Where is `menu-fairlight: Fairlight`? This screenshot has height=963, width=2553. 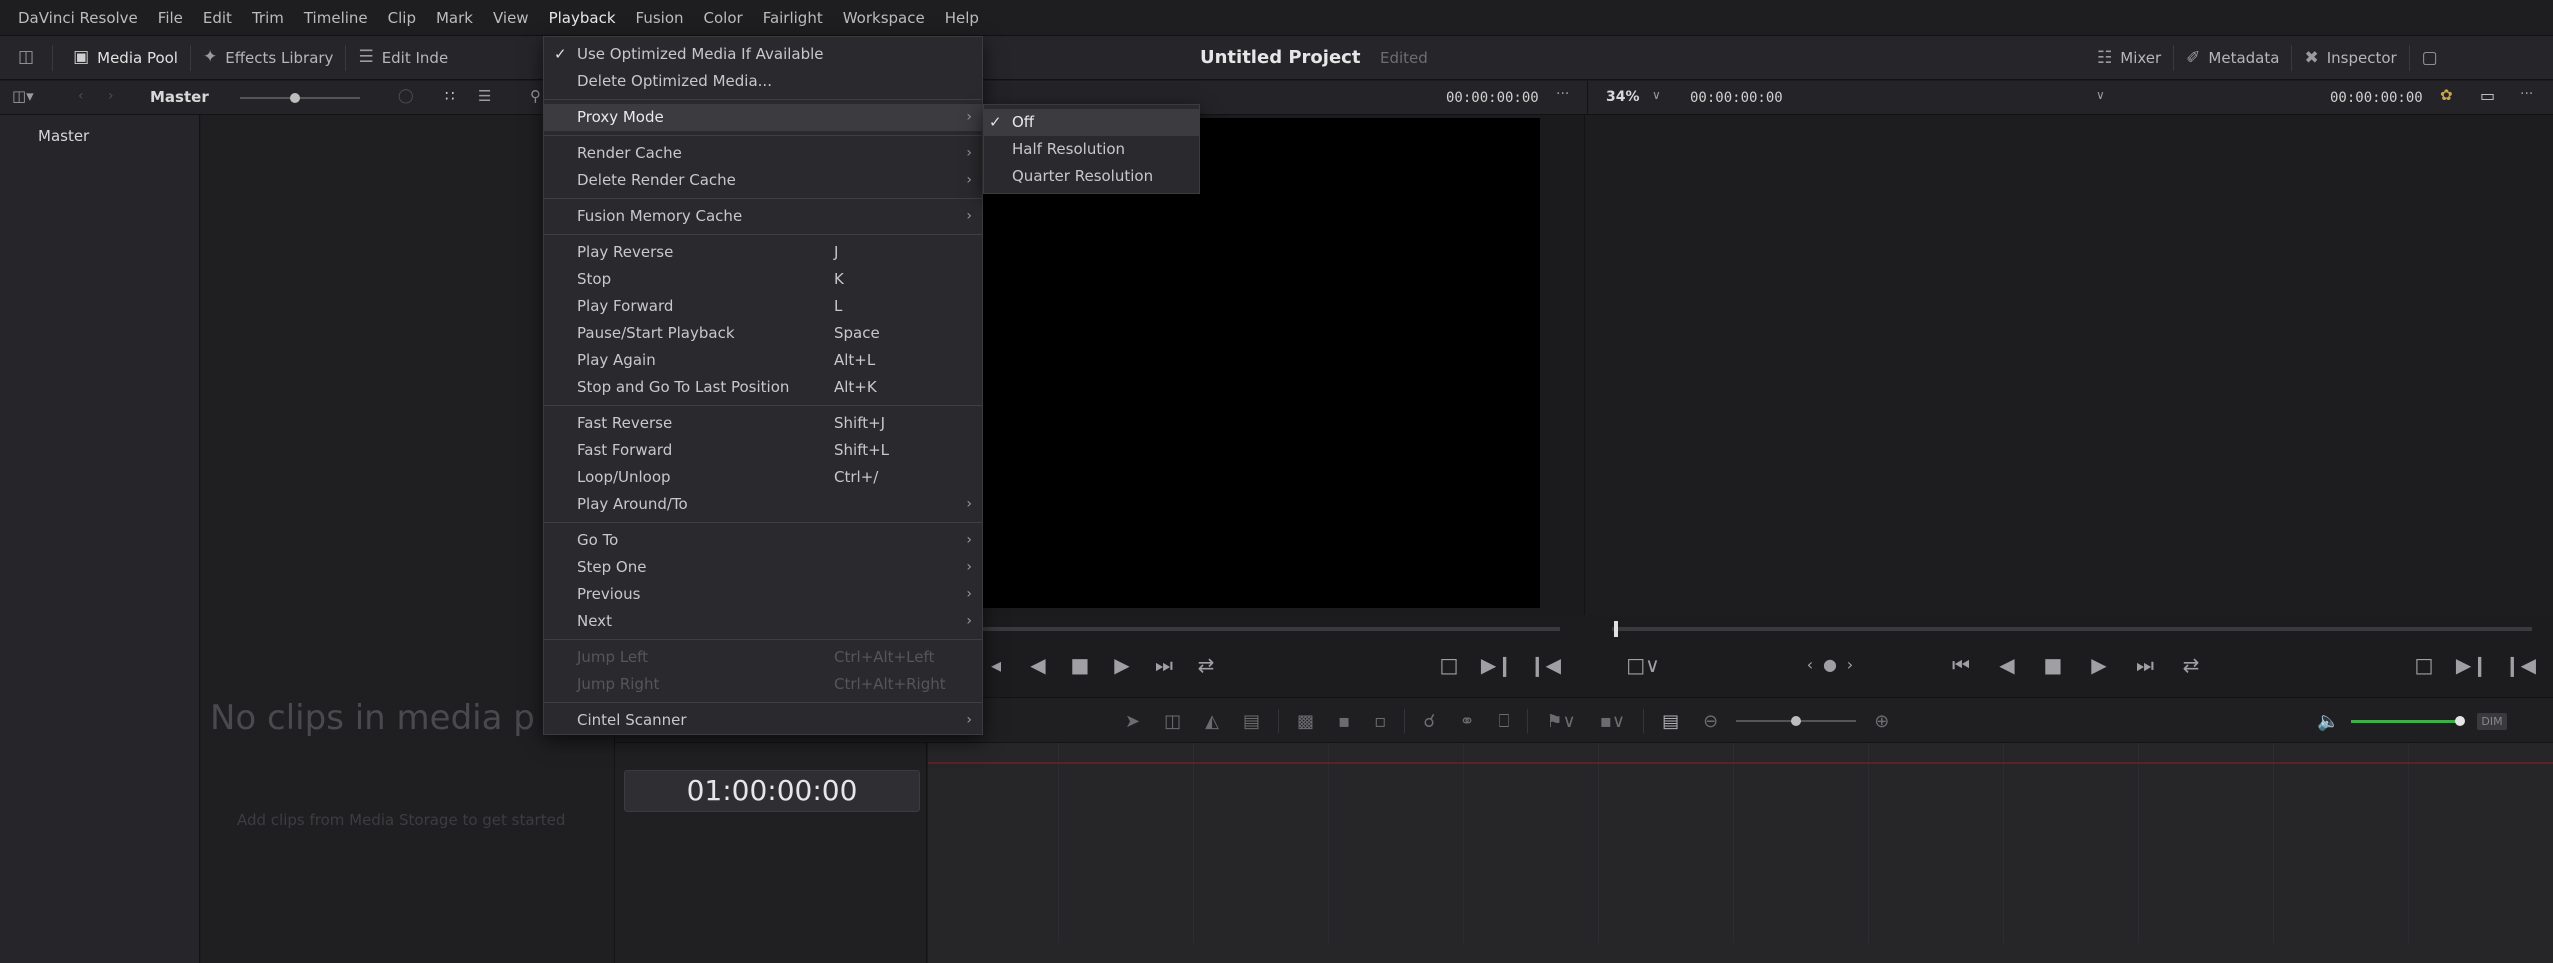 menu-fairlight: Fairlight is located at coordinates (793, 18).